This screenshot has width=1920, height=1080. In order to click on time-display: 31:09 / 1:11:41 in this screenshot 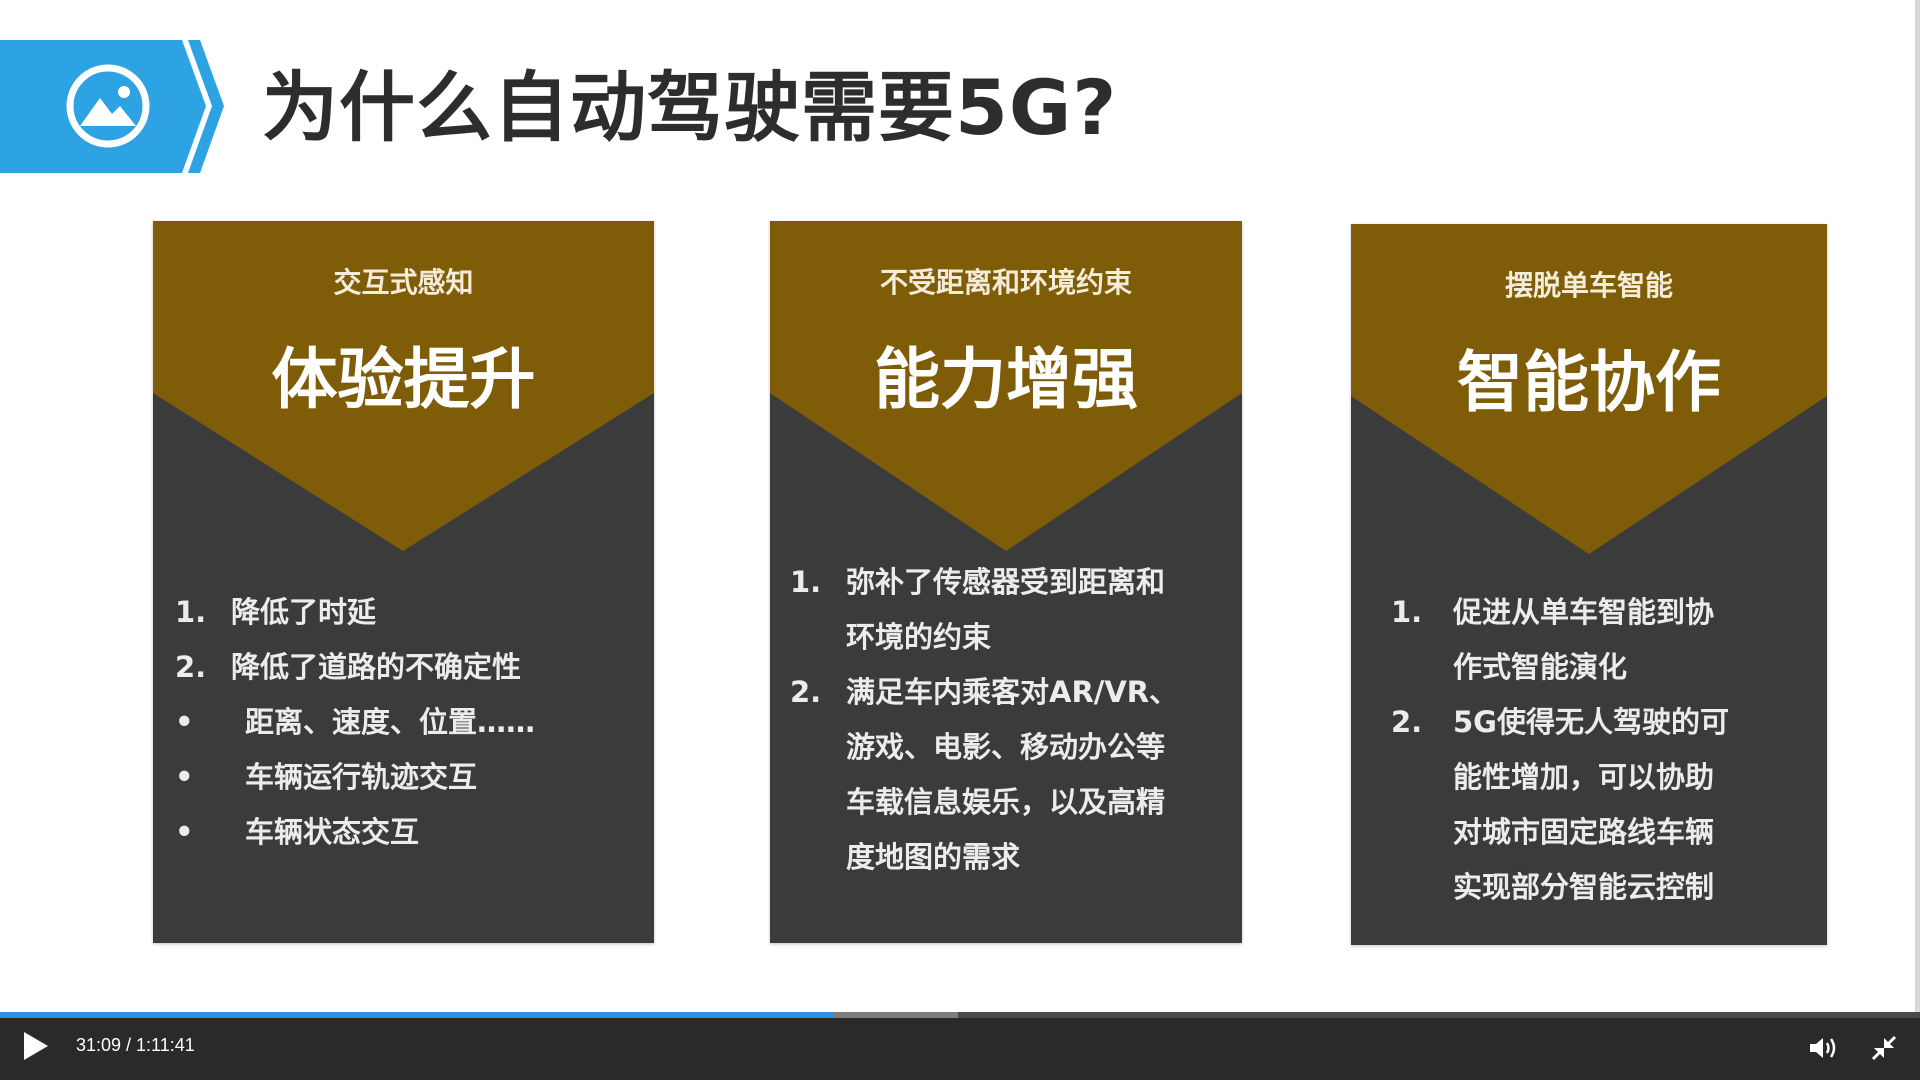, I will do `click(135, 1045)`.